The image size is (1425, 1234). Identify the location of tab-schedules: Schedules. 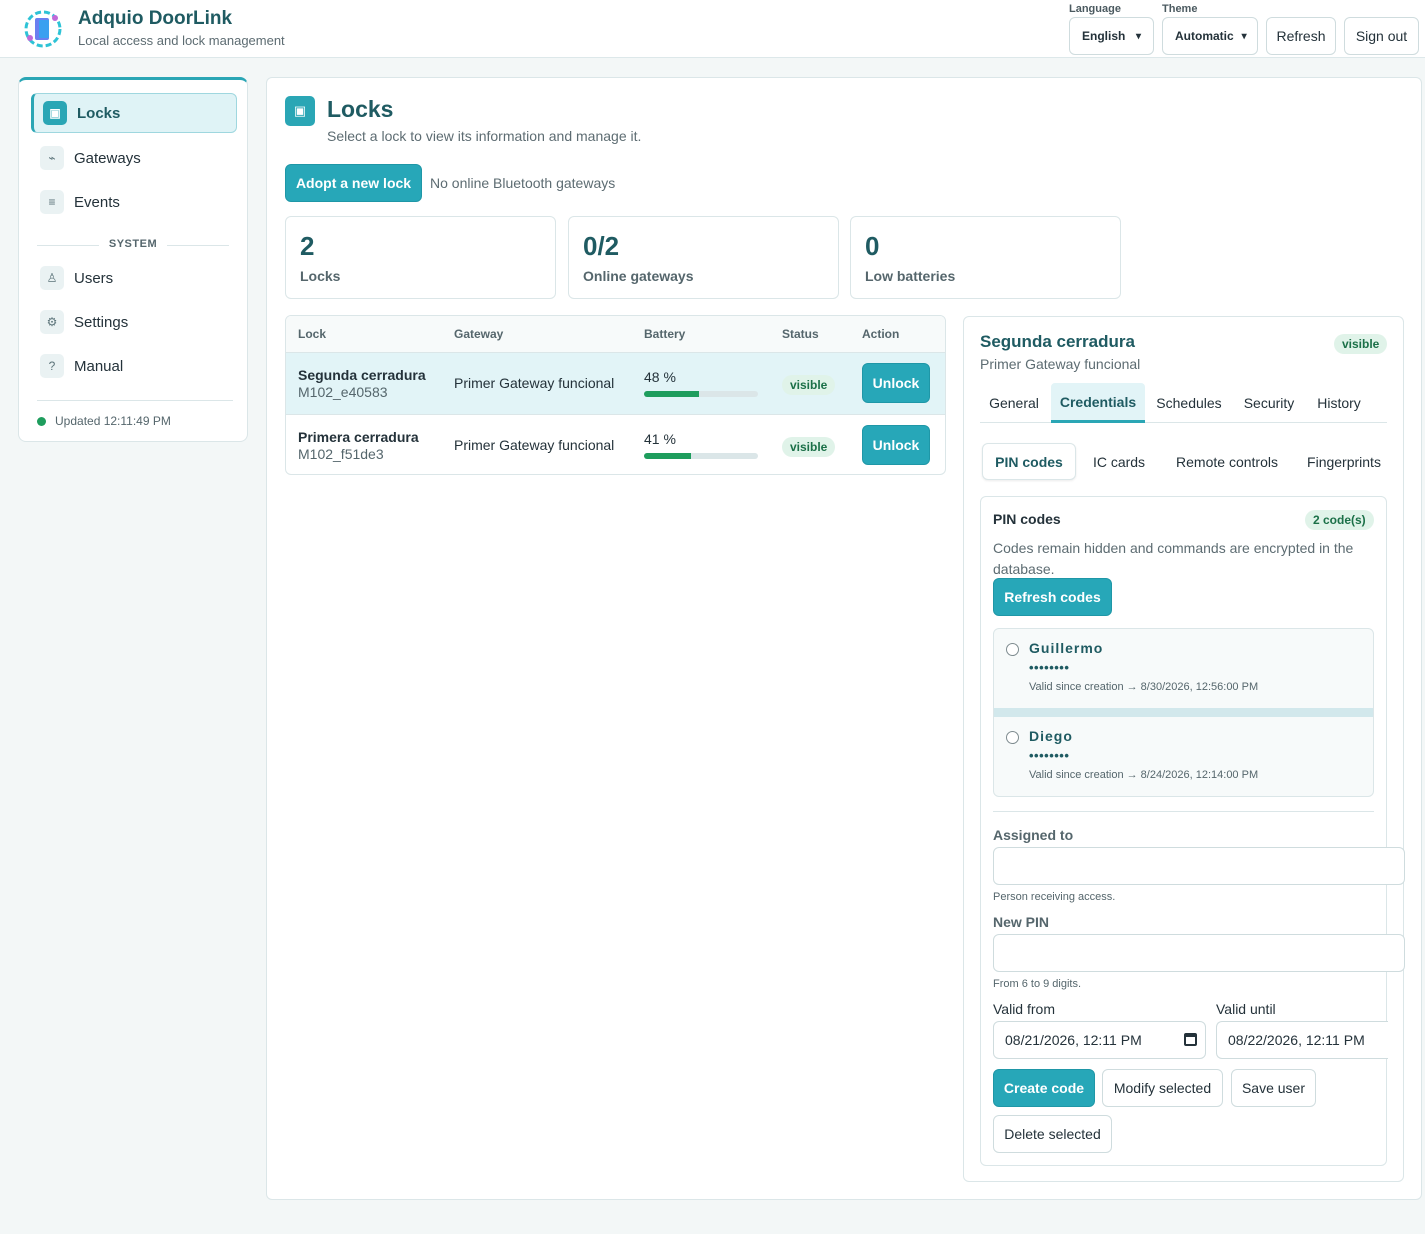
(1189, 403).